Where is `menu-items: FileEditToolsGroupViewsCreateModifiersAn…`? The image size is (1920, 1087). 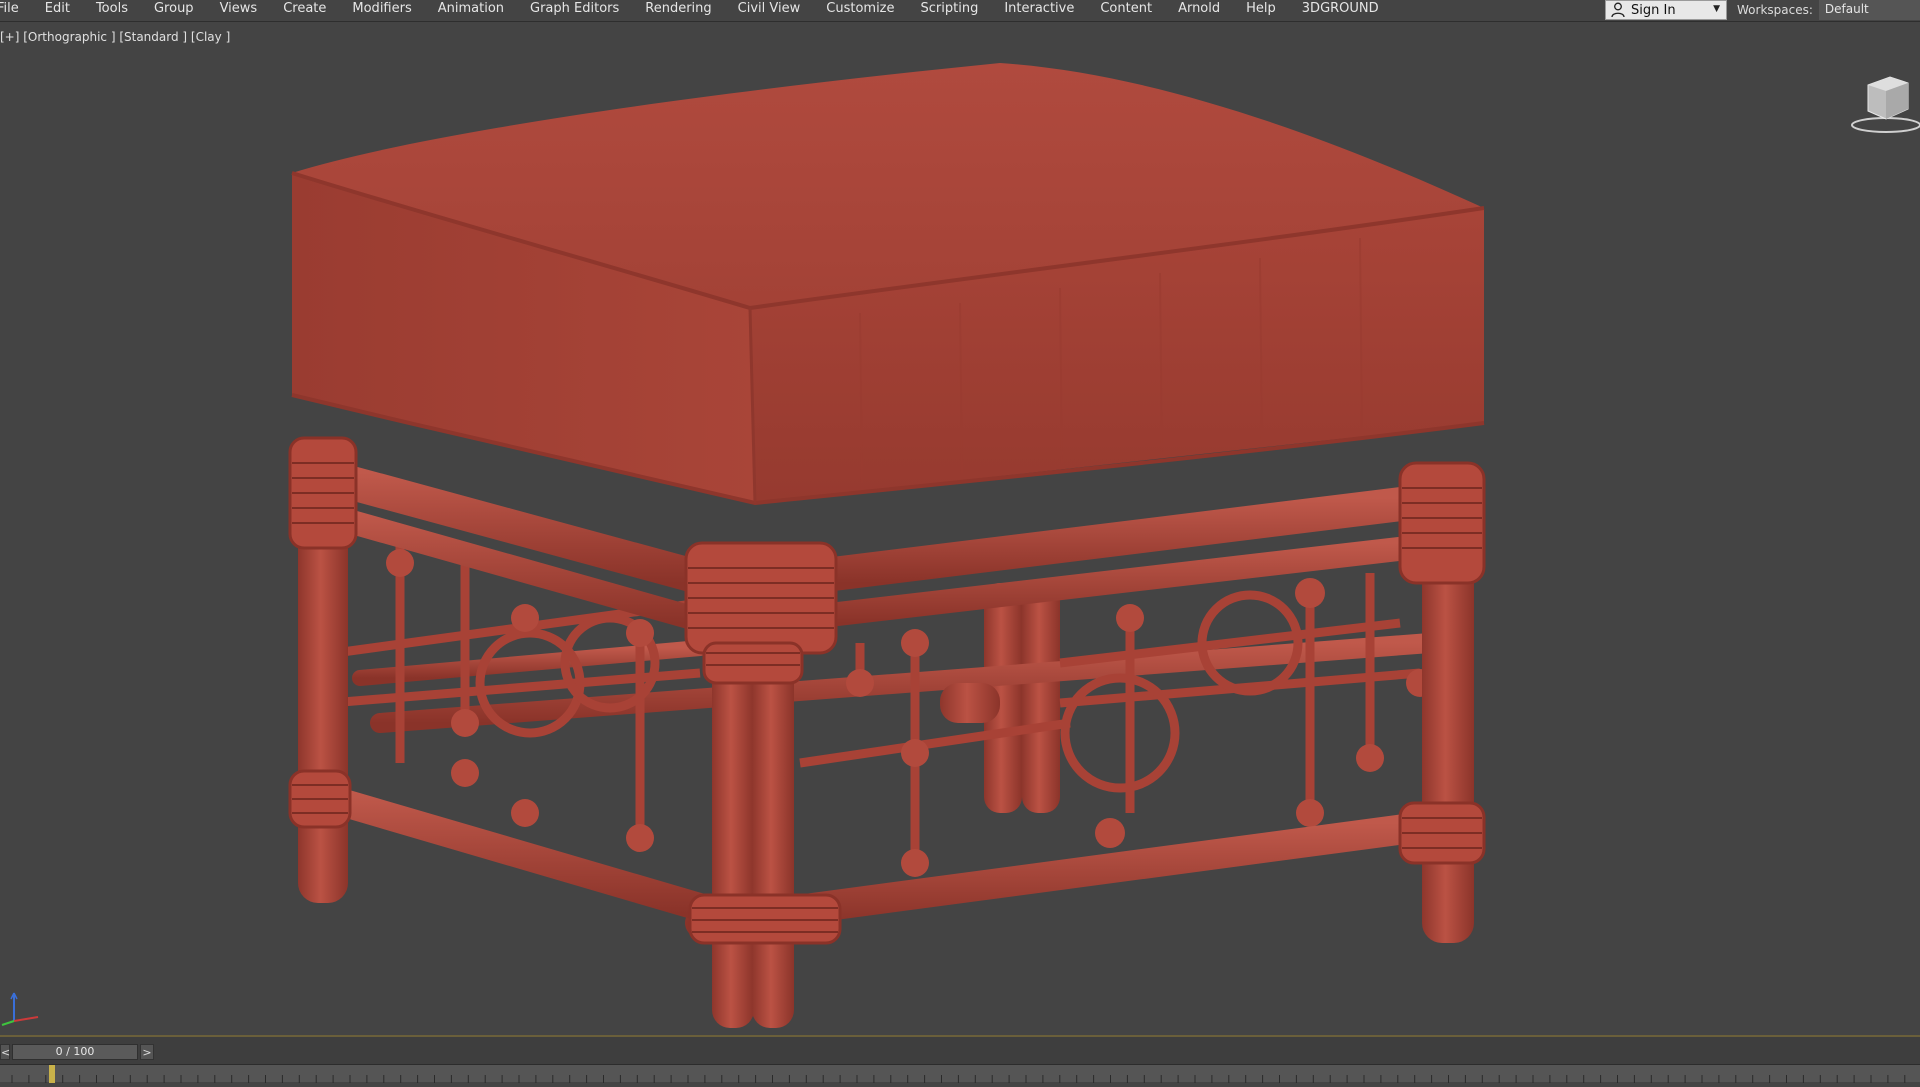 menu-items: FileEditToolsGroupViewsCreateModifiersAn… is located at coordinates (696, 11).